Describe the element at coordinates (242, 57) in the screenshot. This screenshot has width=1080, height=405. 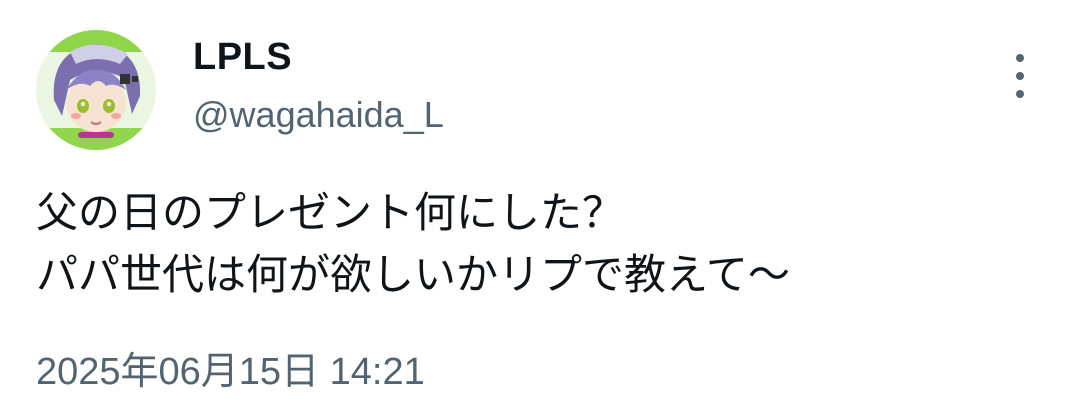
I see `author-display-name: LPLS` at that location.